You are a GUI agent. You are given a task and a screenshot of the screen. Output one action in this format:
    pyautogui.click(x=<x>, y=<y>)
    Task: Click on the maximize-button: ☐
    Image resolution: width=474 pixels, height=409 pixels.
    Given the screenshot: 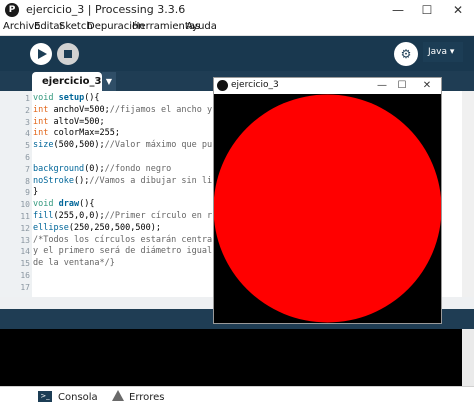 What is the action you would take?
    pyautogui.click(x=427, y=10)
    